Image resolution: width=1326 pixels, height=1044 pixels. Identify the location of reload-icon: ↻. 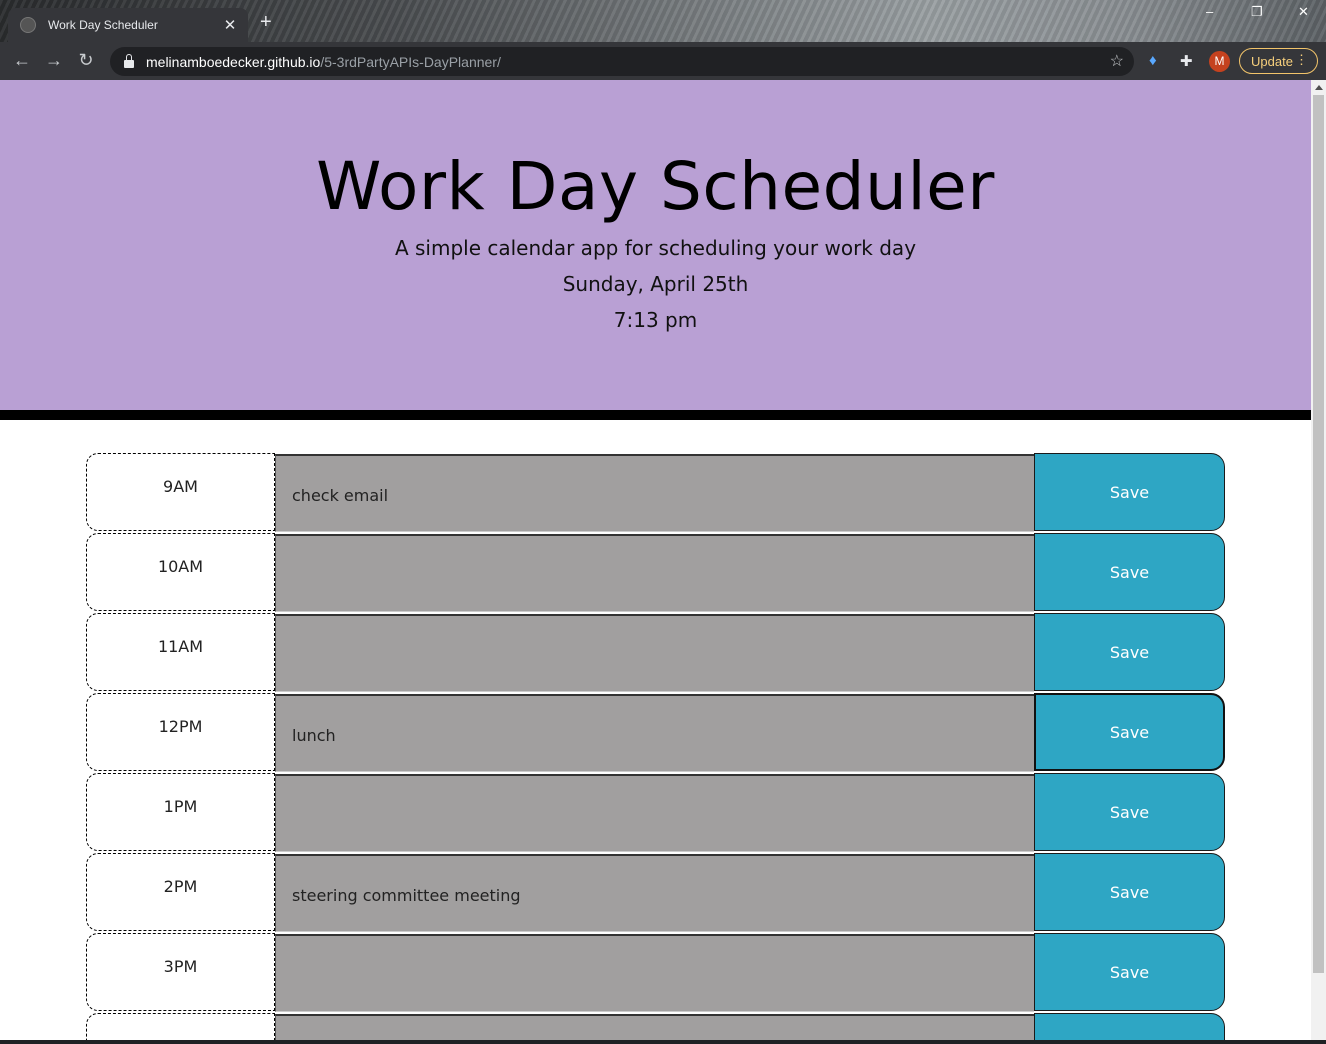
(86, 60).